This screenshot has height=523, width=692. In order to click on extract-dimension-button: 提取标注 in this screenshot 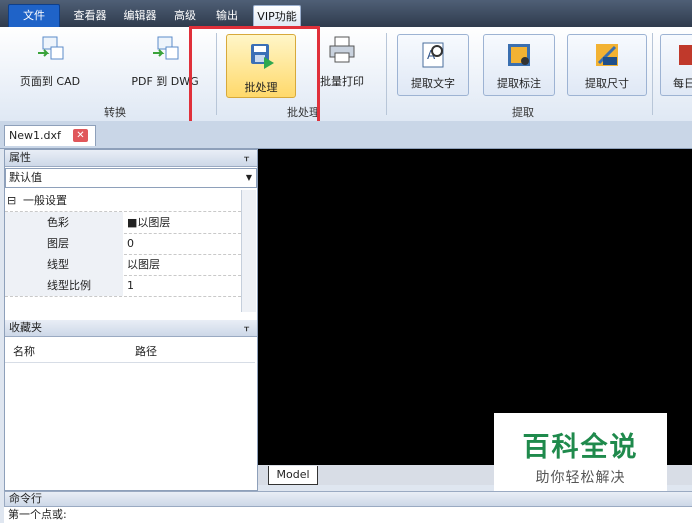, I will do `click(519, 65)`.